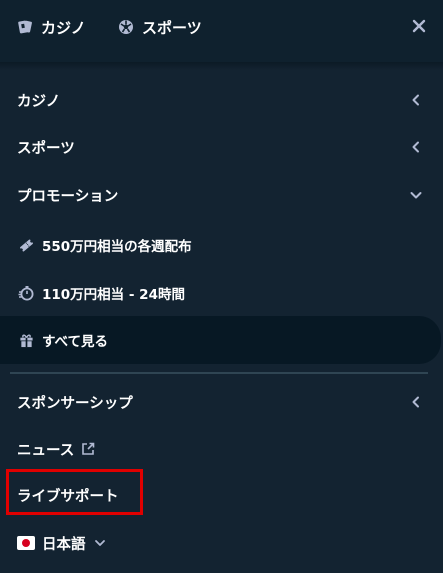 The height and width of the screenshot is (573, 443). I want to click on menu-item-news: ニュース, so click(221, 449).